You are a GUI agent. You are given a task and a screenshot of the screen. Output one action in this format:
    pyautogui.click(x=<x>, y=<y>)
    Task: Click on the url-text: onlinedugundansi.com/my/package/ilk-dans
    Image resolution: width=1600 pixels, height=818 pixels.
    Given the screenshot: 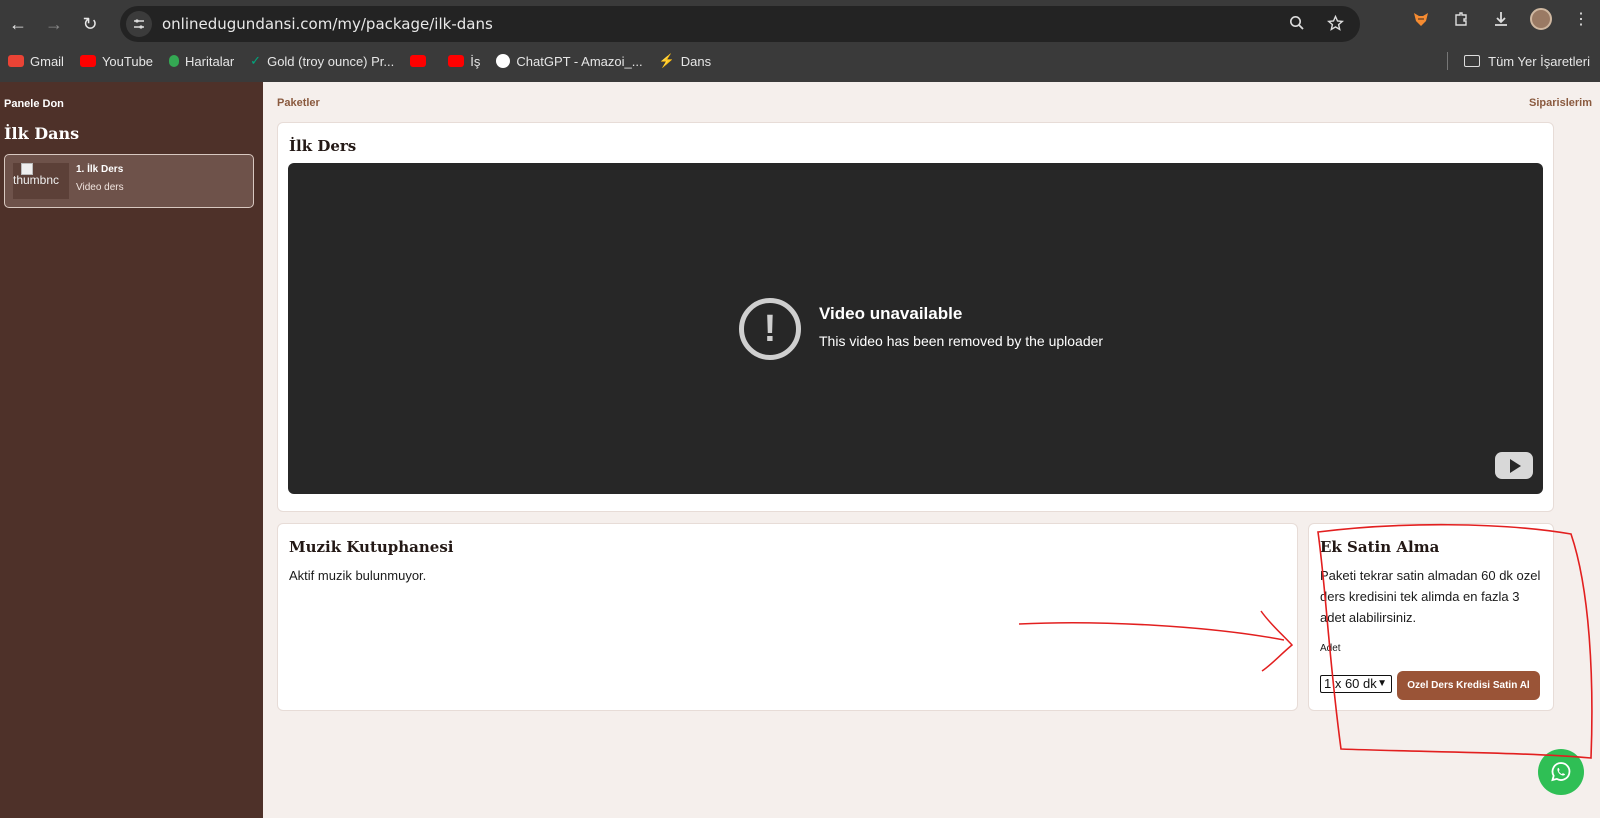 What is the action you would take?
    pyautogui.click(x=327, y=24)
    